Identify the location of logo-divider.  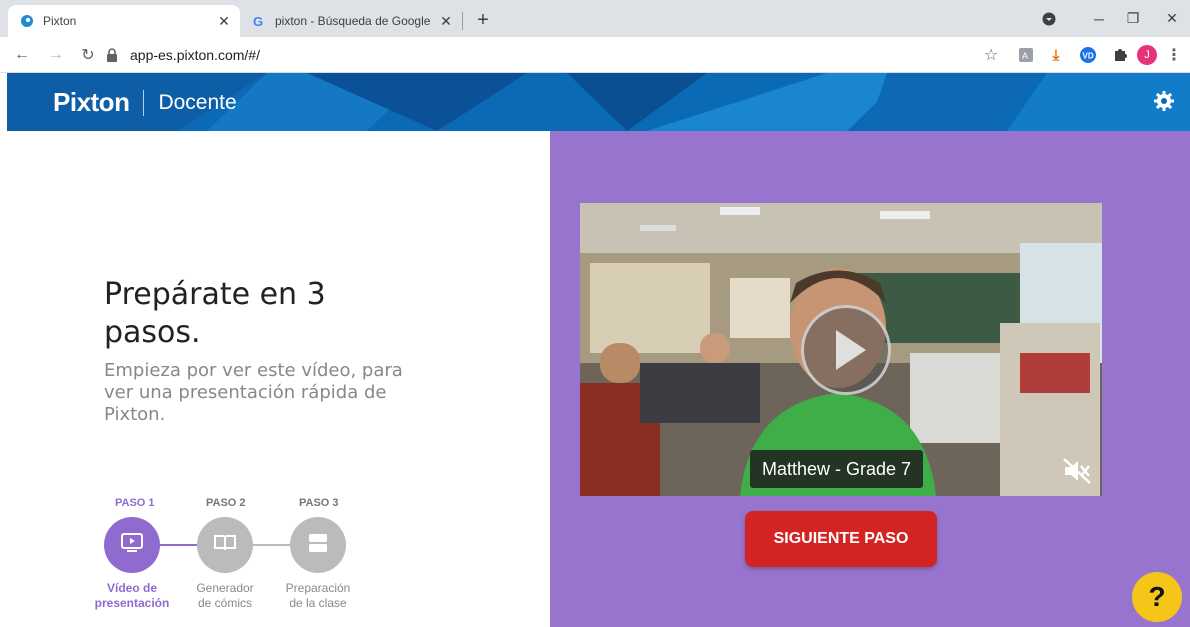
(144, 102).